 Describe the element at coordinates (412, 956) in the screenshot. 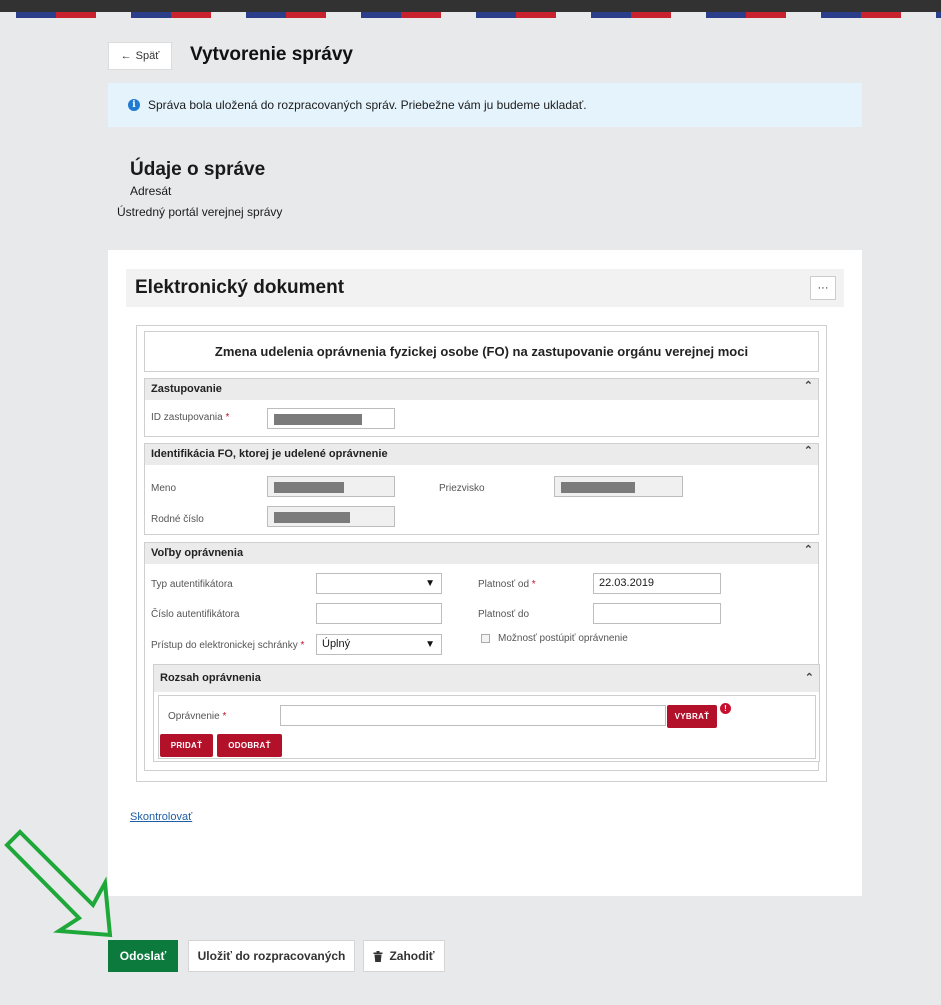

I see `discard-button-label: Zahodiť` at that location.